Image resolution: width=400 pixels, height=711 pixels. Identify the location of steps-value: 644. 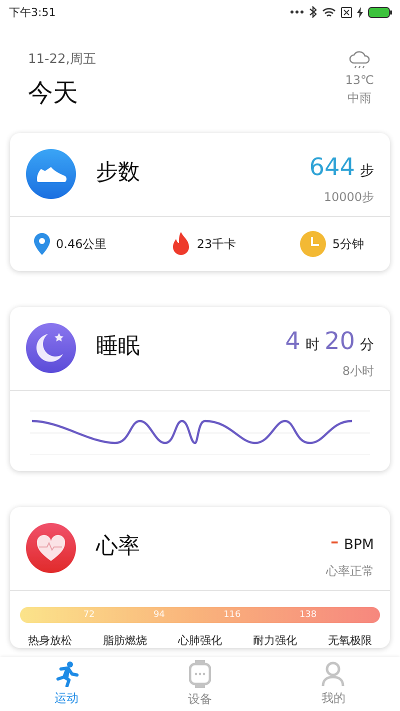
(332, 167).